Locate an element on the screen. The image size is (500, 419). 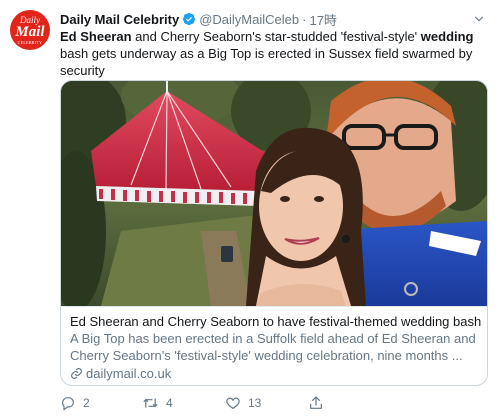
retweet-icon is located at coordinates (150, 403).